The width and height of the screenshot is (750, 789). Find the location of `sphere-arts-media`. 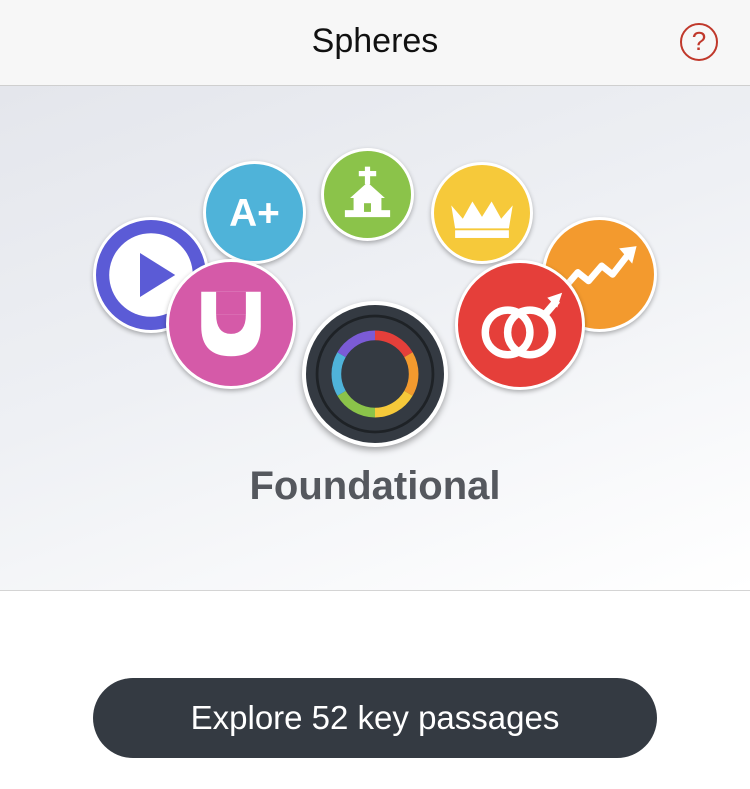

sphere-arts-media is located at coordinates (231, 324).